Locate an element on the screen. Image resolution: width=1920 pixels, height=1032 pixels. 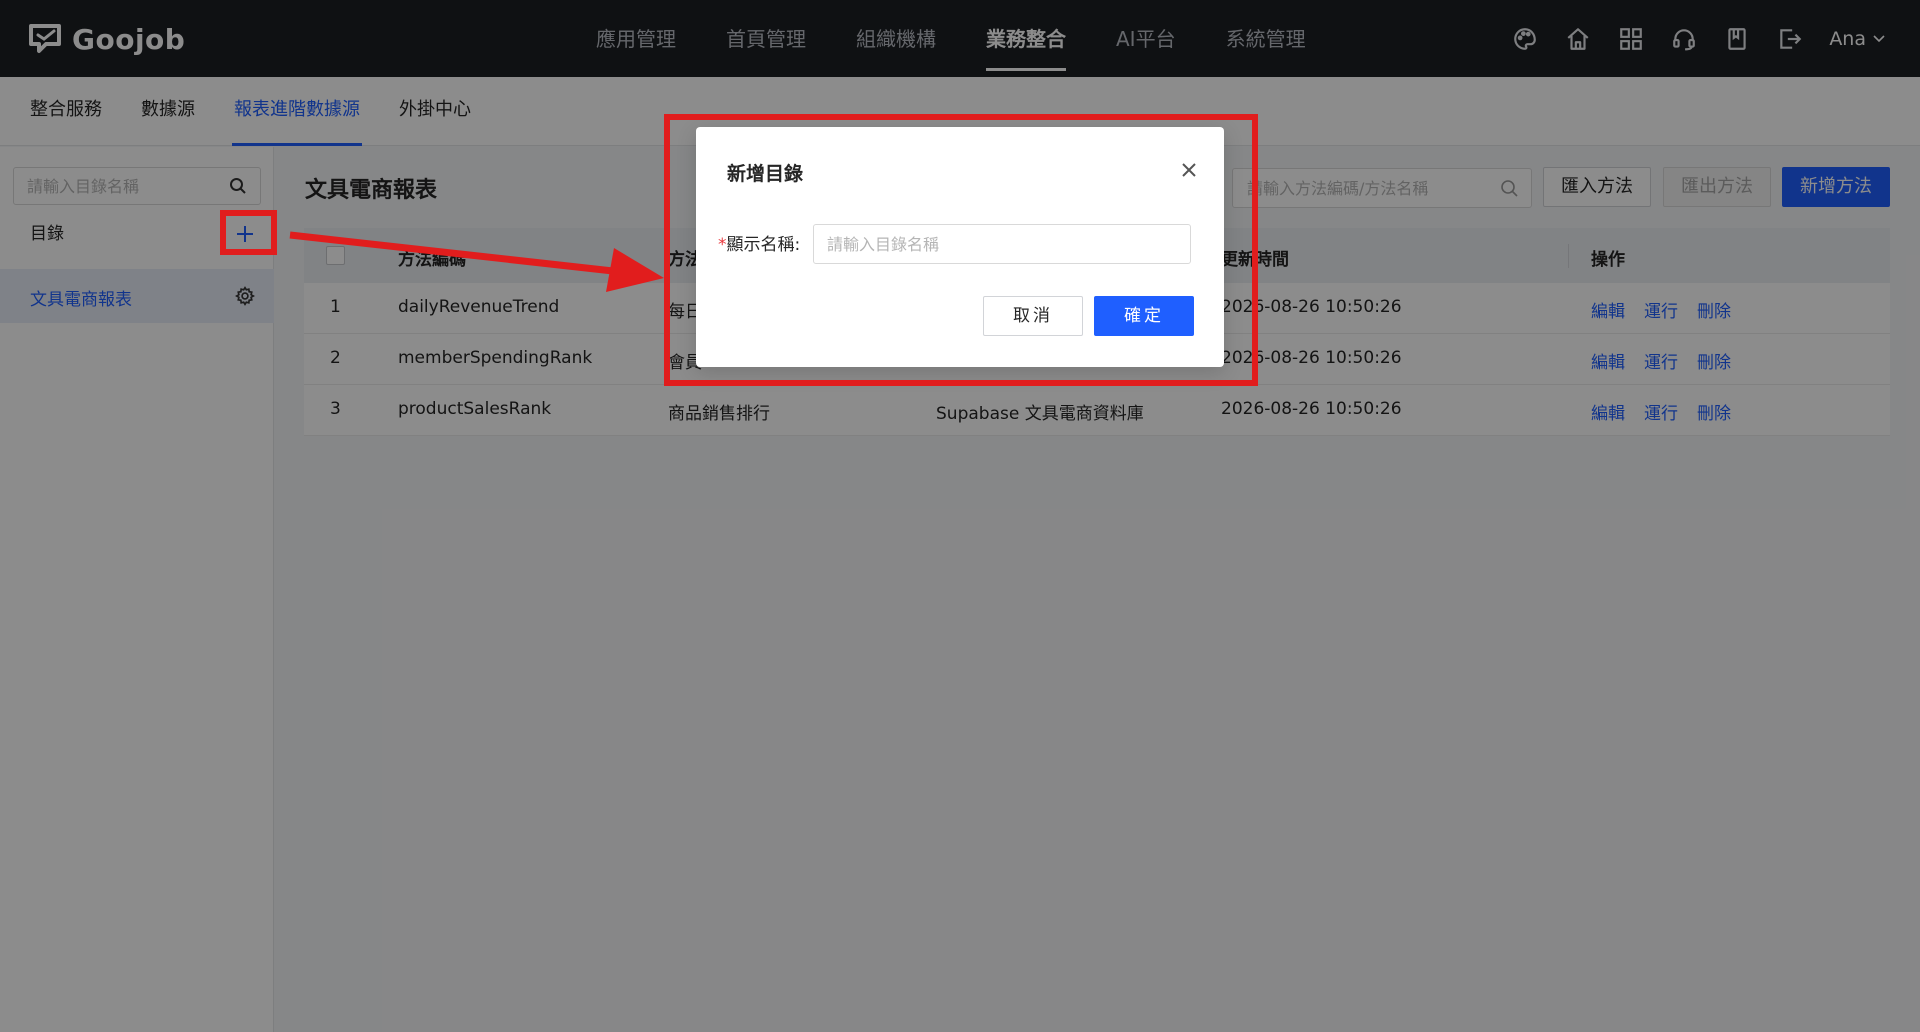
annotation-highlight-add-button is located at coordinates (248, 232).